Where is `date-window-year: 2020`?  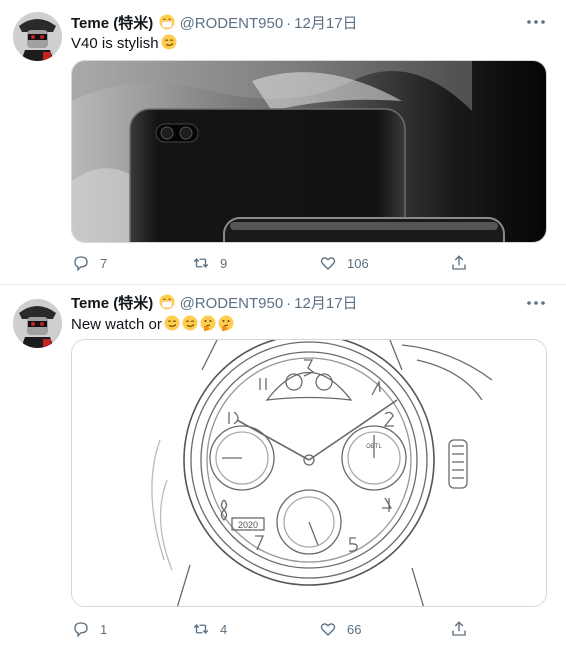
date-window-year: 2020 is located at coordinates (248, 525).